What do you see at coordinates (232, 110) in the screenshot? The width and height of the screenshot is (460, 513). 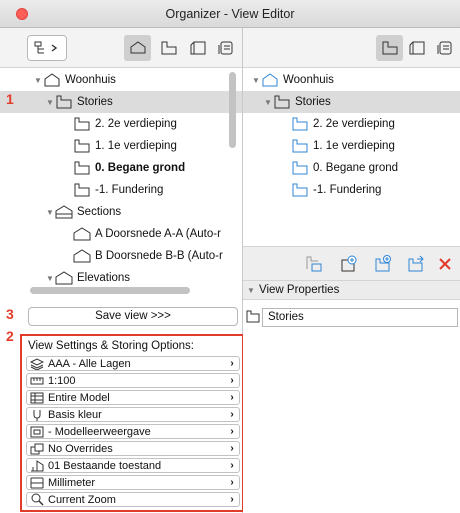 I see `vertical-scrollbar` at bounding box center [232, 110].